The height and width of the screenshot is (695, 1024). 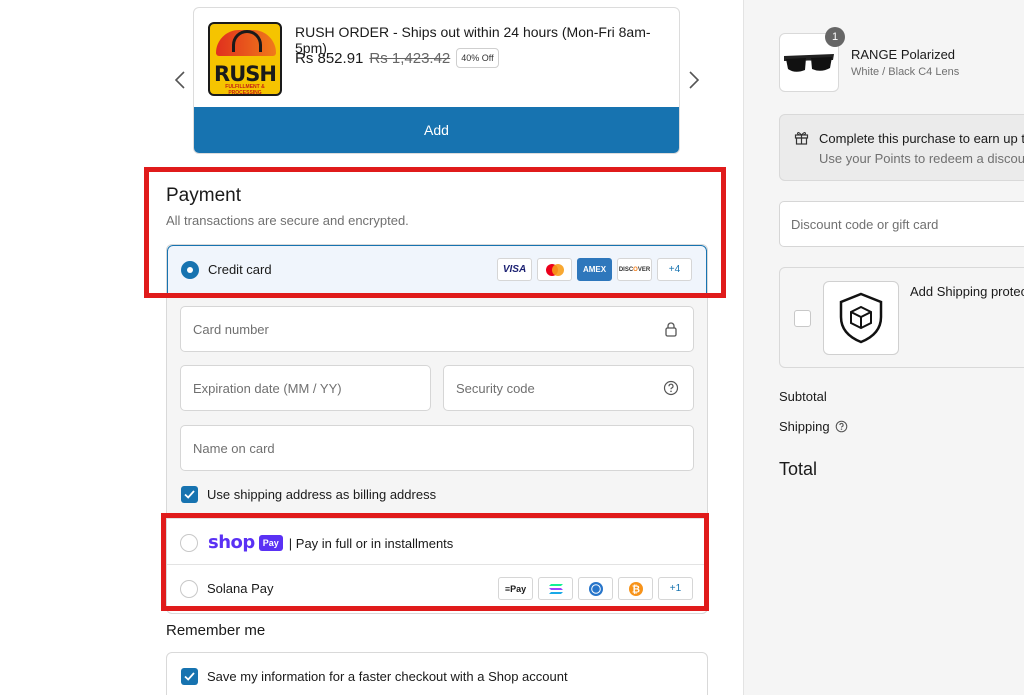 I want to click on amex-icon: AMEX, so click(x=594, y=269).